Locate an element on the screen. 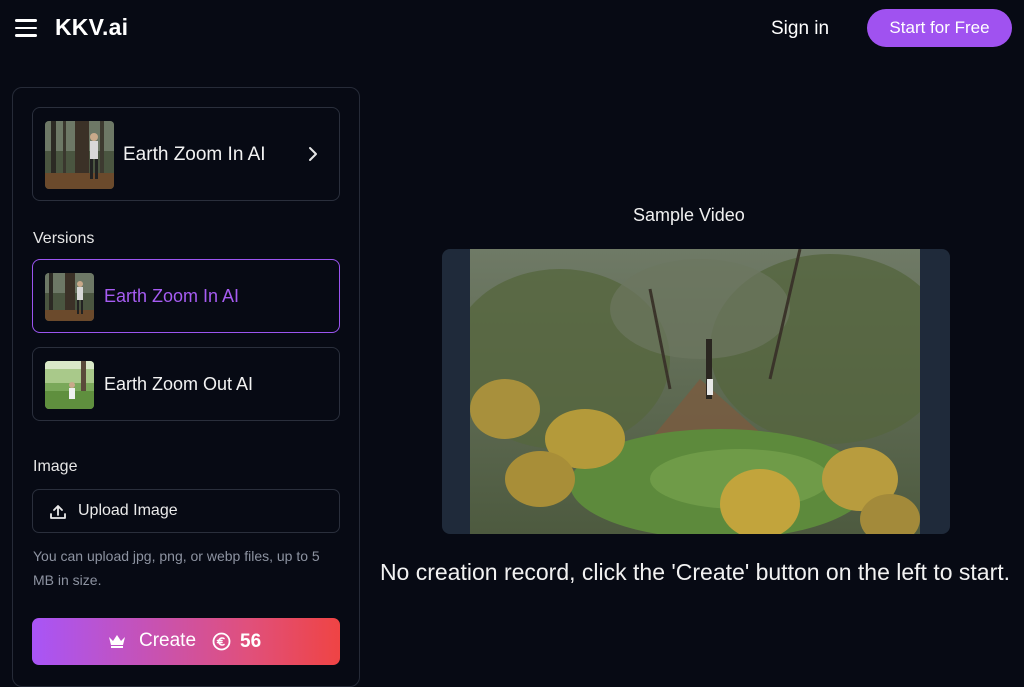 The height and width of the screenshot is (687, 1024). upload-icon is located at coordinates (58, 512).